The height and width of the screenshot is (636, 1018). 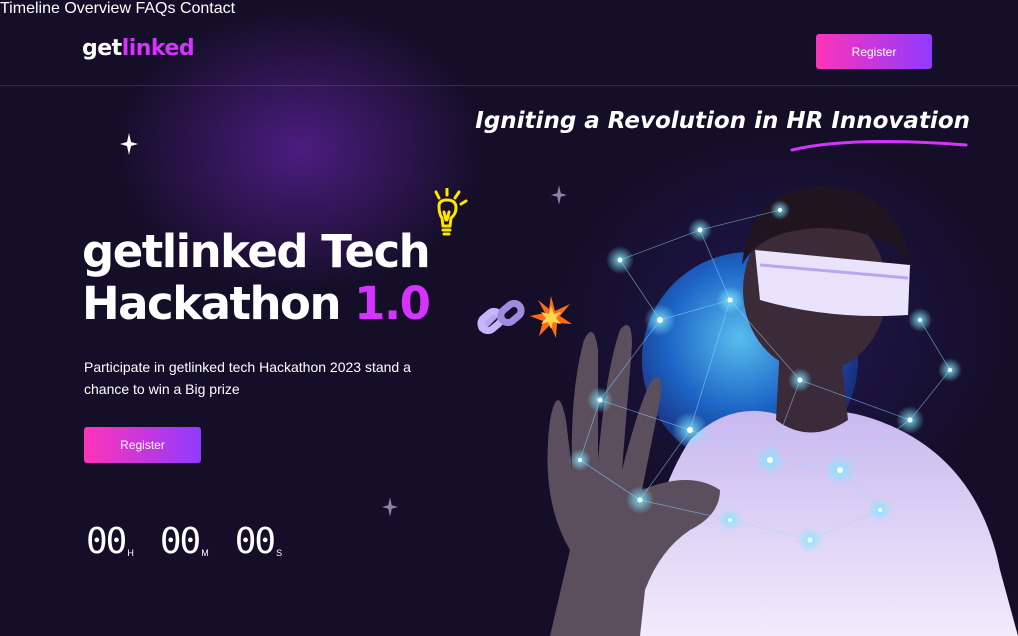 What do you see at coordinates (97, 8) in the screenshot?
I see `nav-overview: Overview` at bounding box center [97, 8].